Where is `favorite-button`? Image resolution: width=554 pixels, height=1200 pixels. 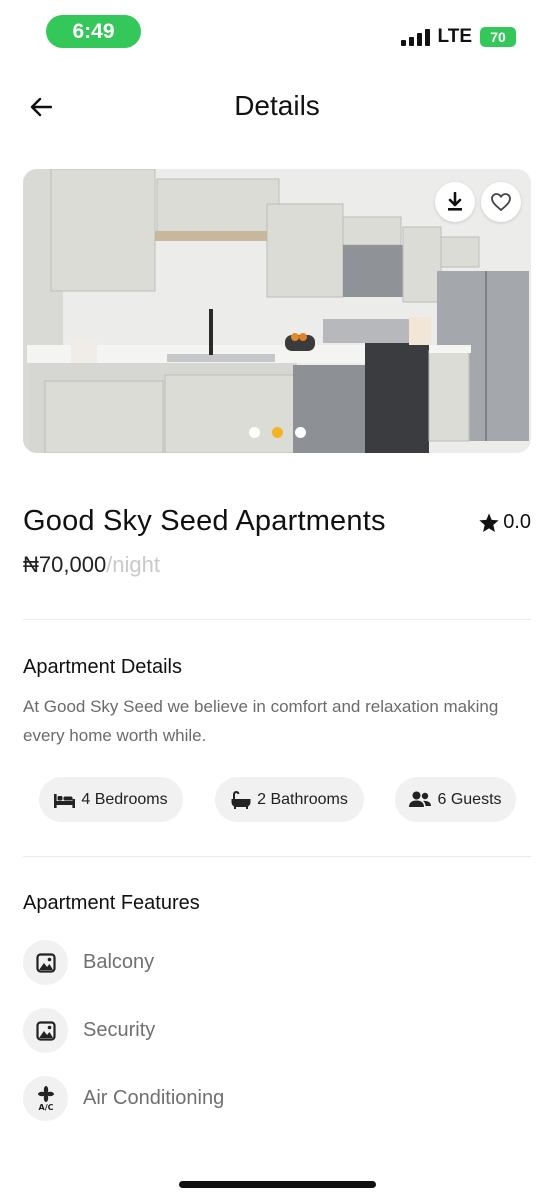 favorite-button is located at coordinates (501, 202).